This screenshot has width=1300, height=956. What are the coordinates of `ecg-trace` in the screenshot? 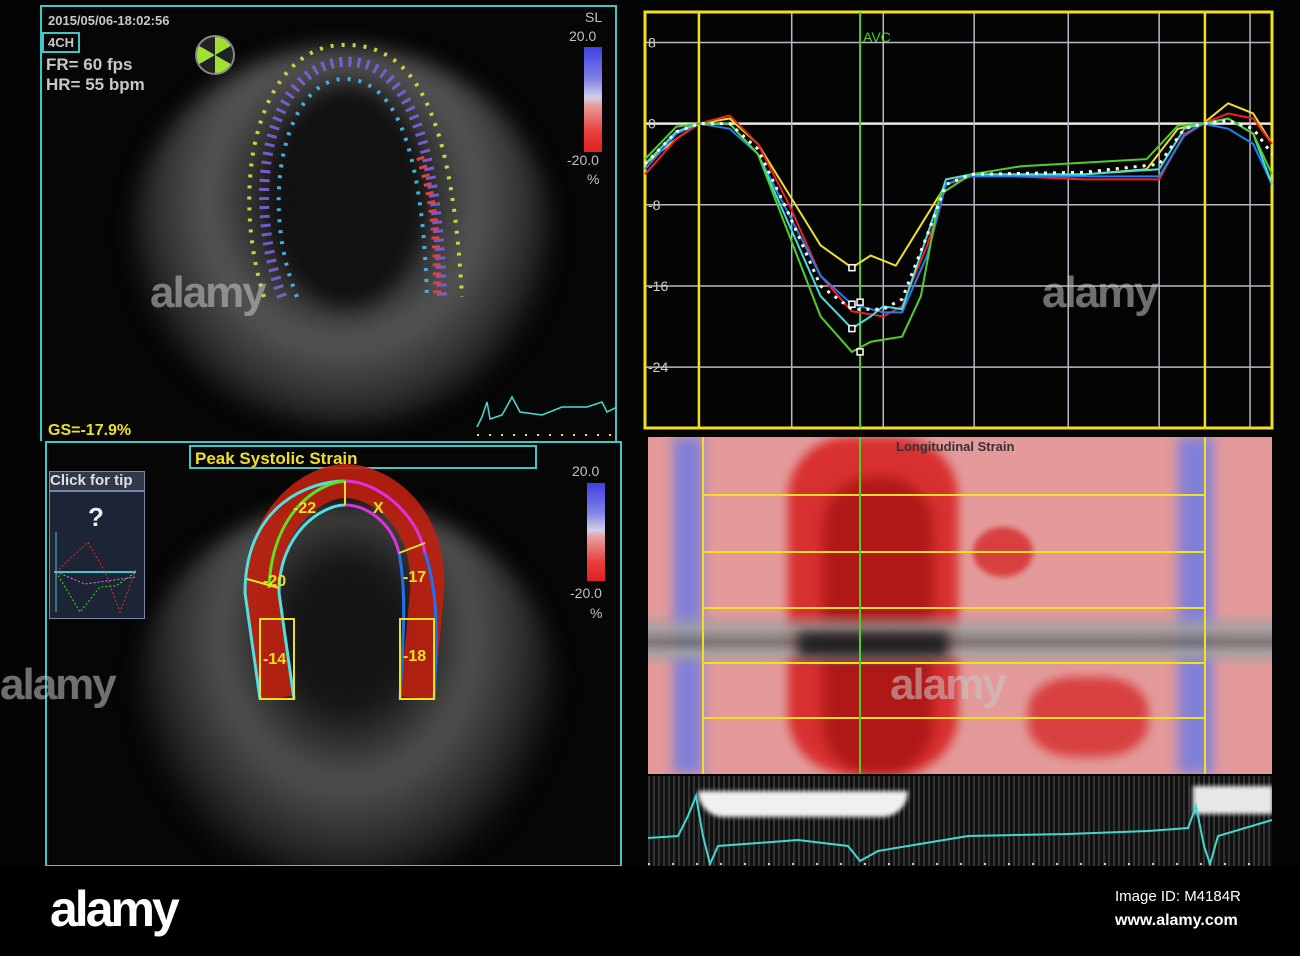 It's located at (960, 829).